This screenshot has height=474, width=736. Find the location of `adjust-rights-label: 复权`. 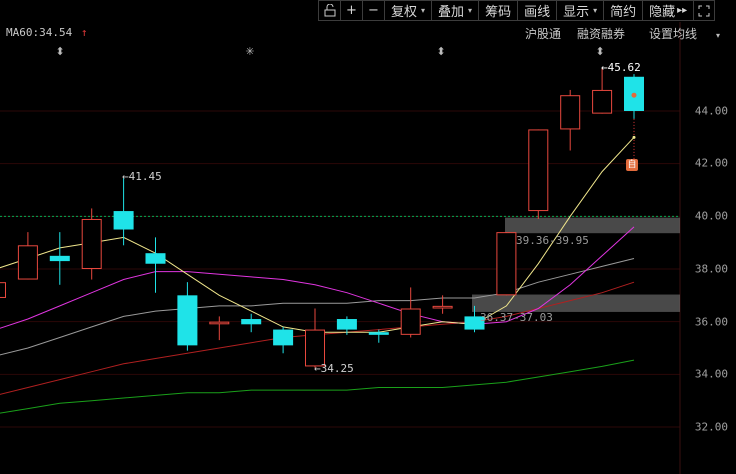

adjust-rights-label: 复权 is located at coordinates (404, 12).